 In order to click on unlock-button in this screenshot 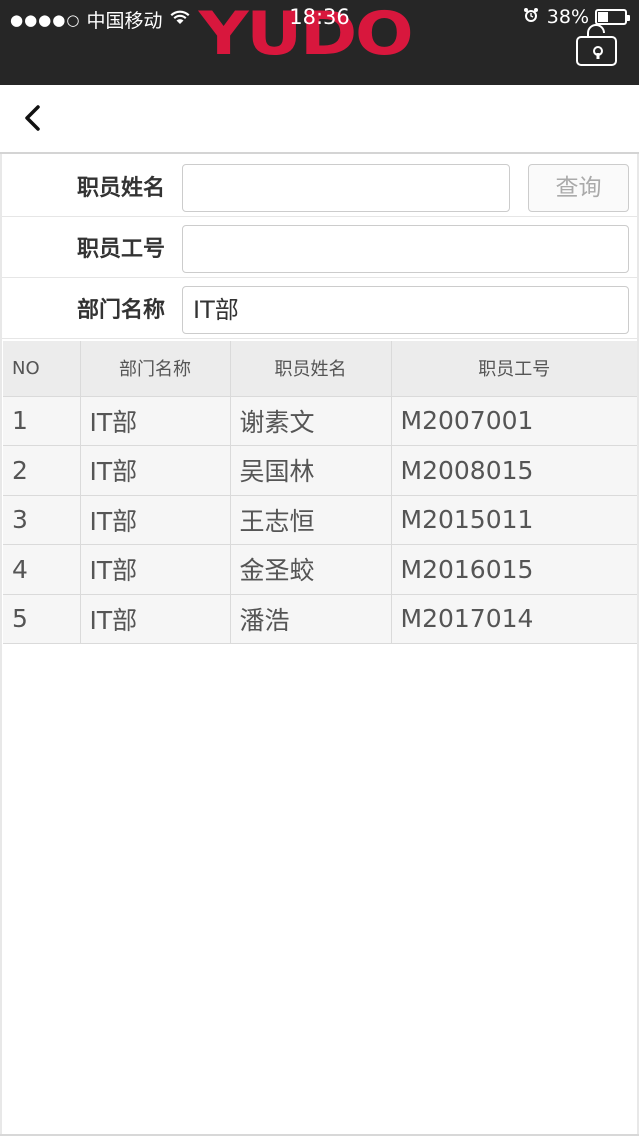, I will do `click(596, 45)`.